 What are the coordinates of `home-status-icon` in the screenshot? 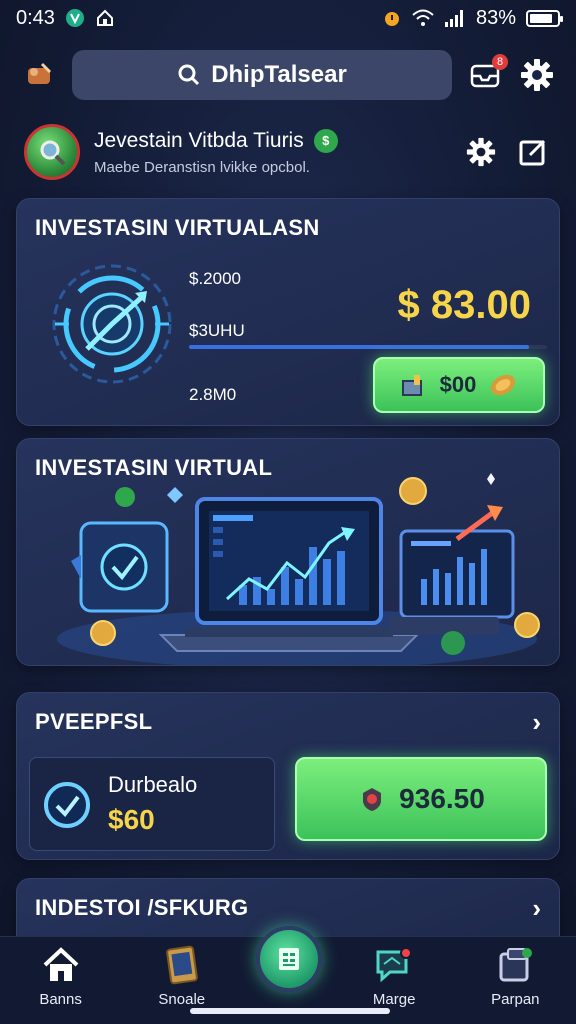 It's located at (105, 18).